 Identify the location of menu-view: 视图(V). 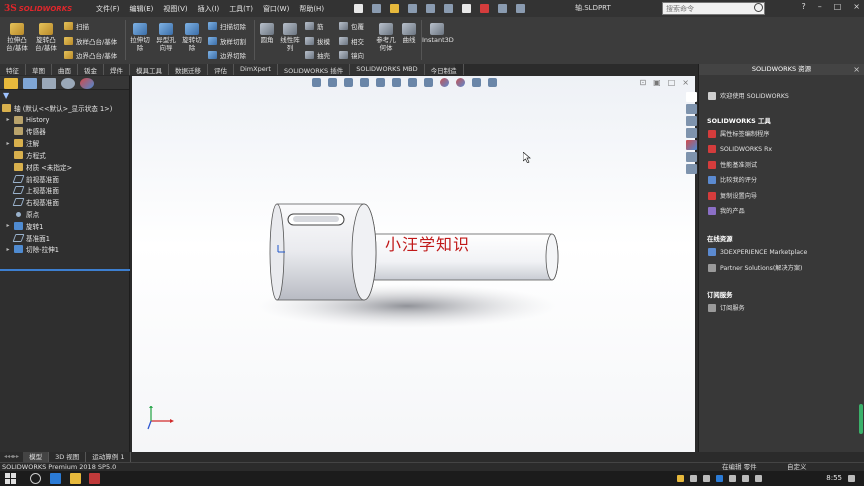
(175, 9).